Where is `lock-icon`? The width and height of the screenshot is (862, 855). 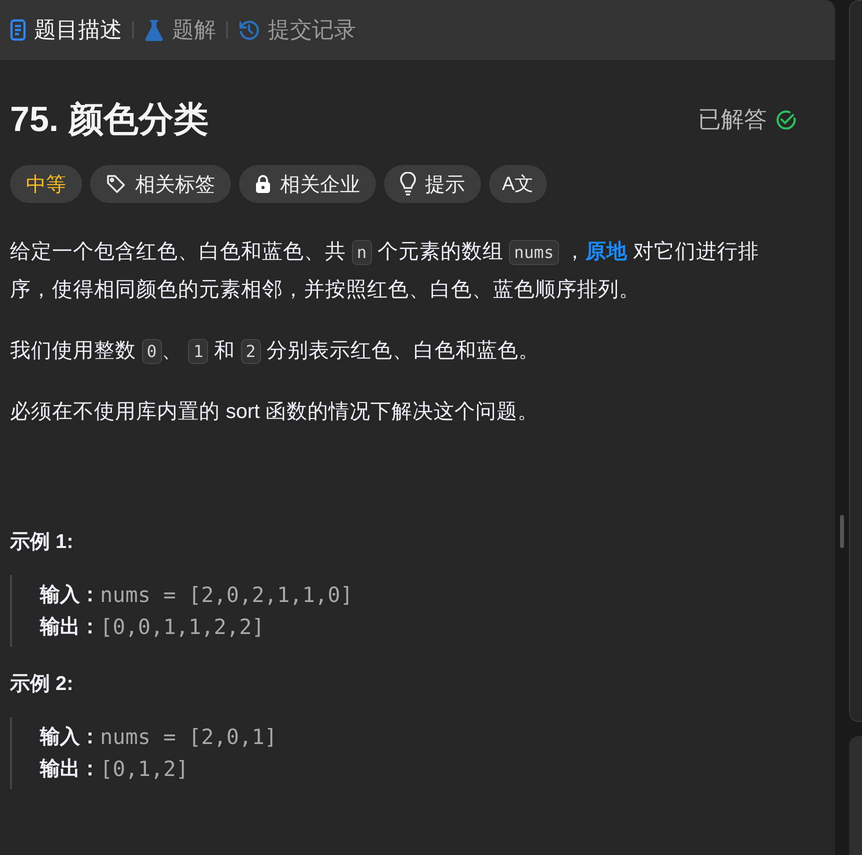 lock-icon is located at coordinates (263, 184).